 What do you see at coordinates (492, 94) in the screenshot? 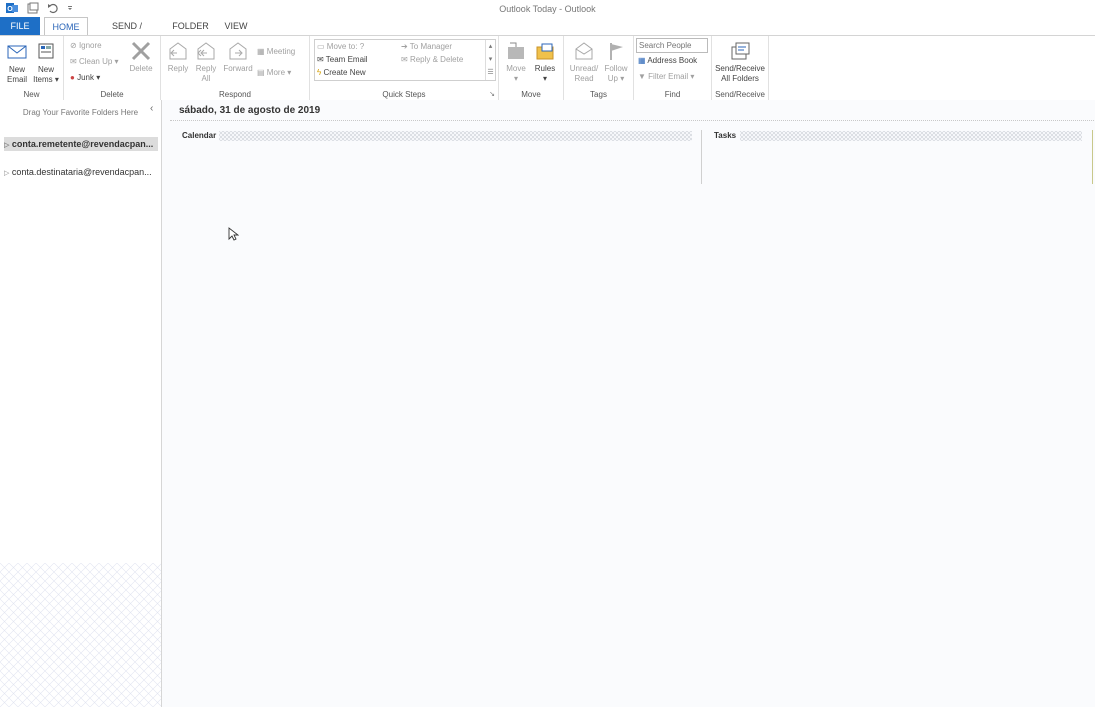
I see `quick-steps-launcher-icon: ↘` at bounding box center [492, 94].